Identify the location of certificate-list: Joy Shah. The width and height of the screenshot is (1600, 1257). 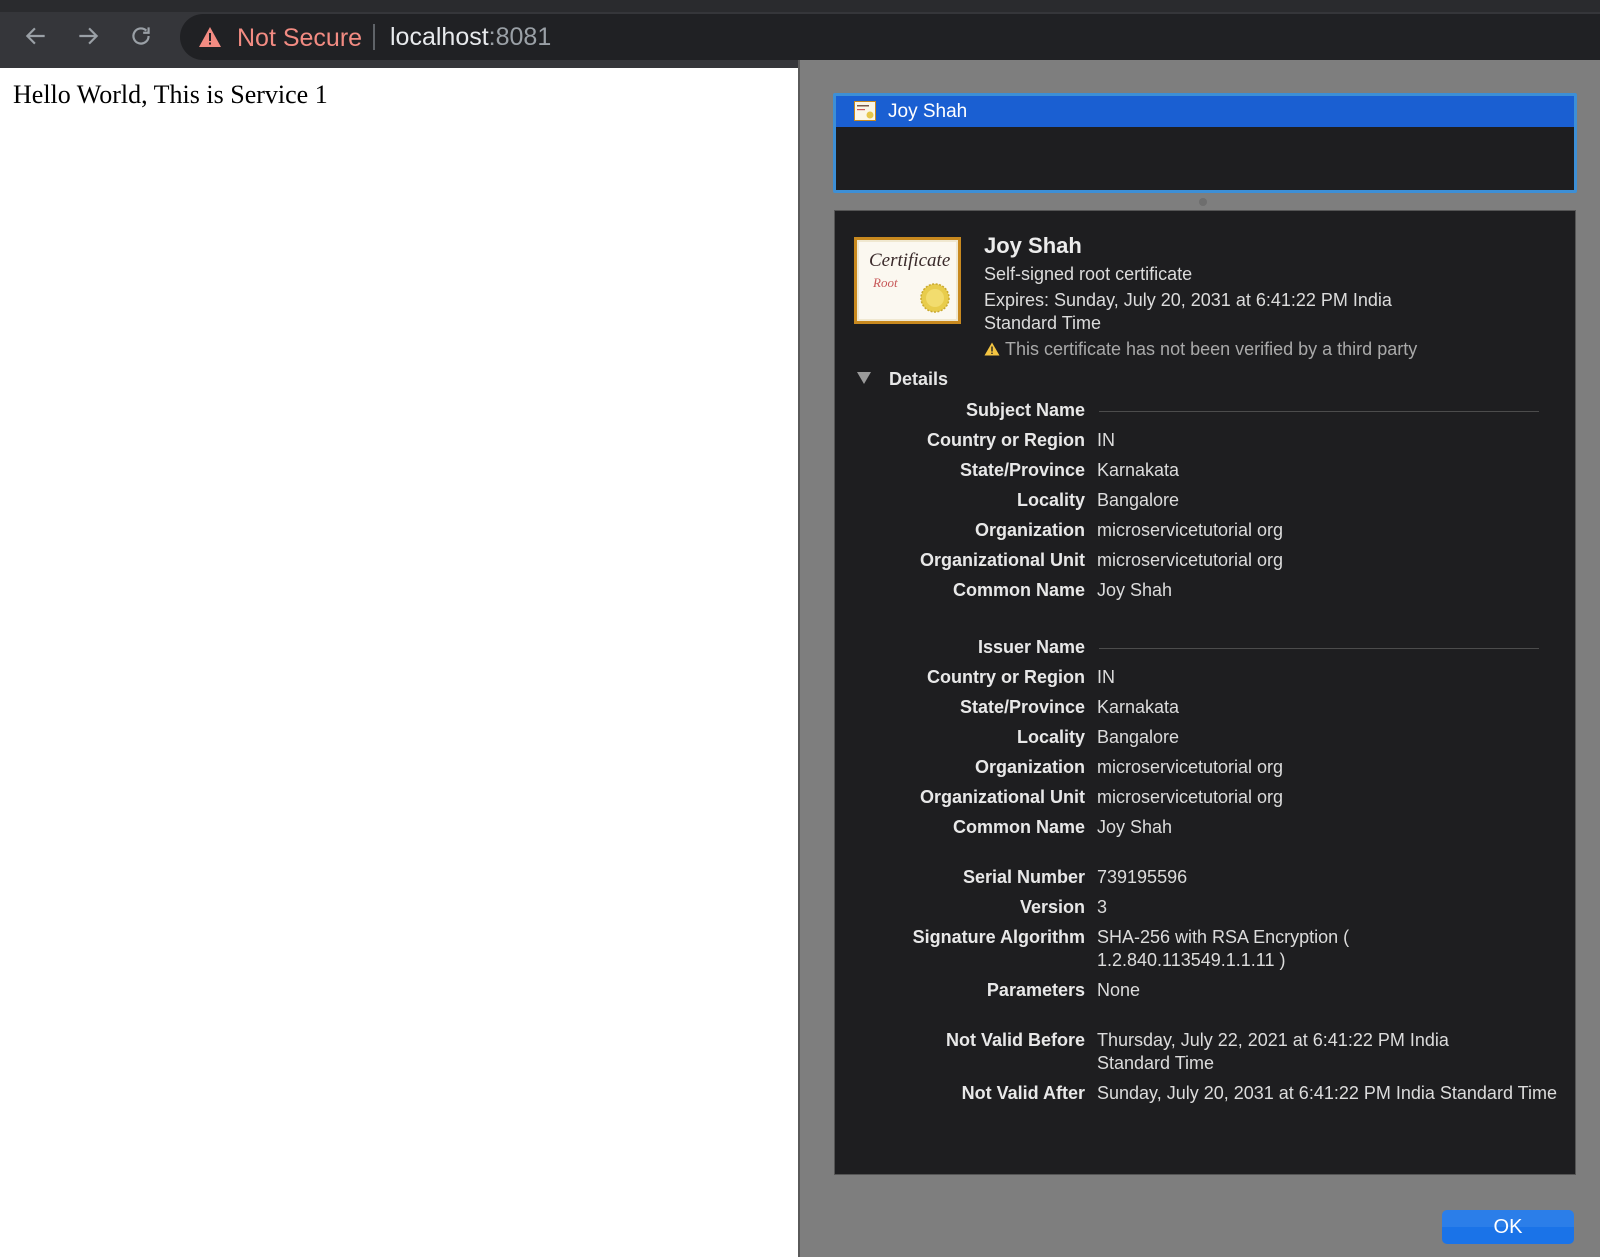
(1205, 143).